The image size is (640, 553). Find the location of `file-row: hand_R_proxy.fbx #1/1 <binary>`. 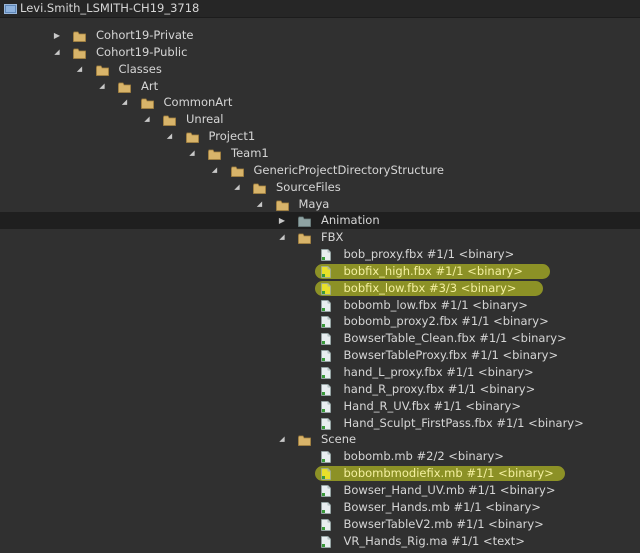

file-row: hand_R_proxy.fbx #1/1 <binary> is located at coordinates (320, 389).